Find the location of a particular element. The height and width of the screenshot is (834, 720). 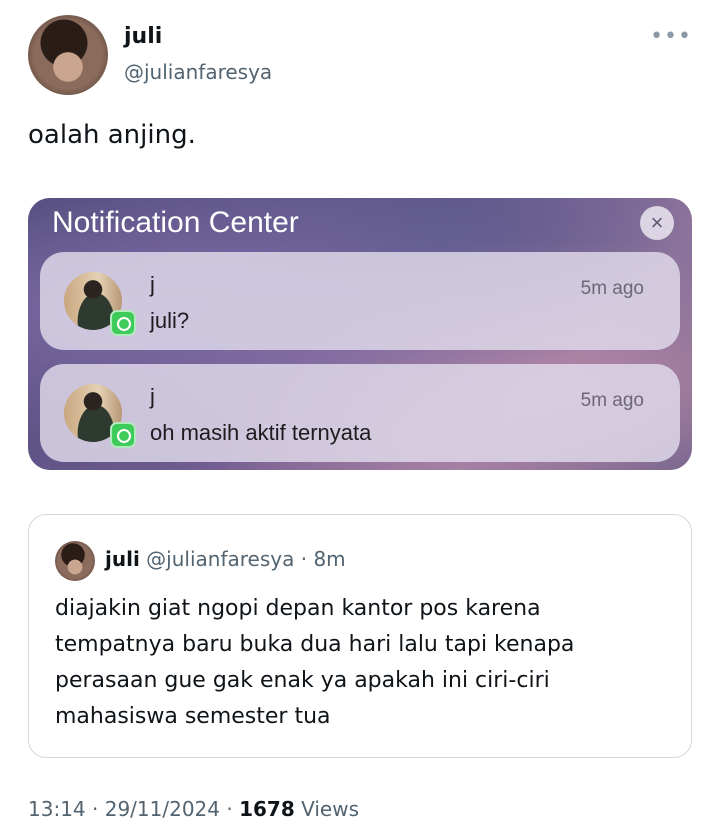

notification-center-title: Notification Center is located at coordinates (175, 222).